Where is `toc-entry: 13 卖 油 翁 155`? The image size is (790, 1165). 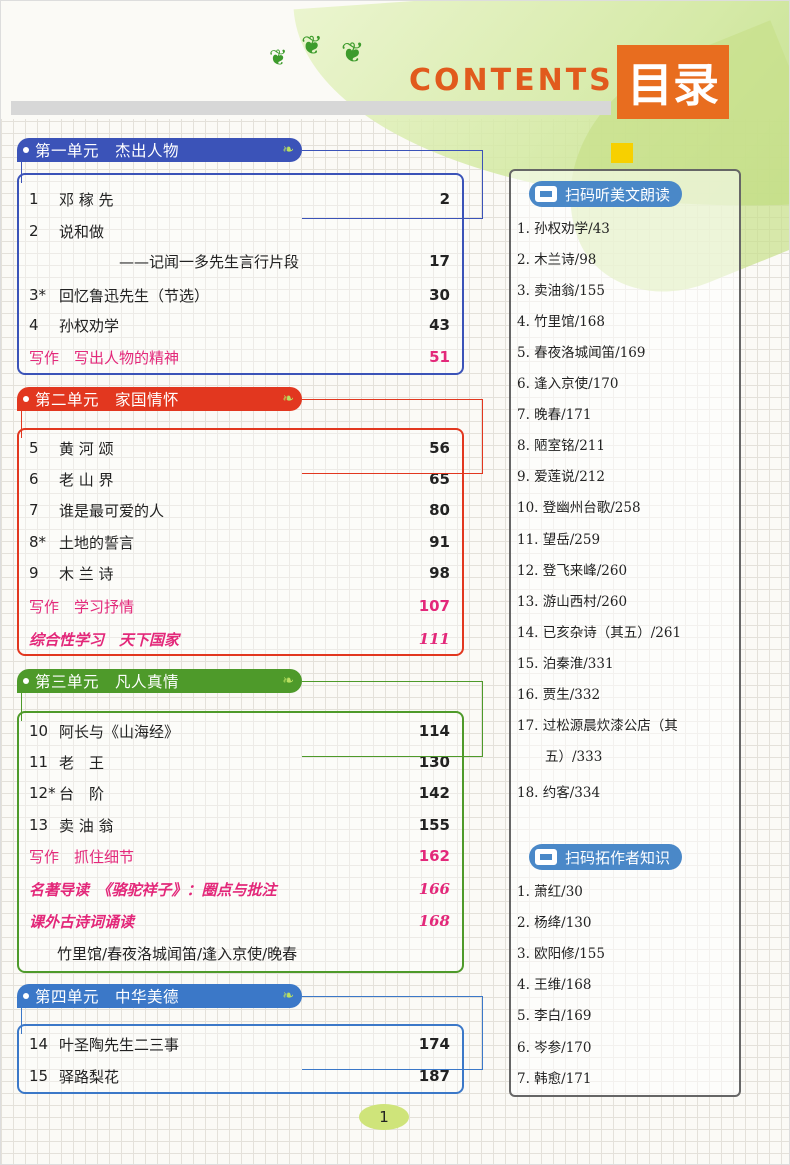
toc-entry: 13 卖 油 翁 155 is located at coordinates (239, 825).